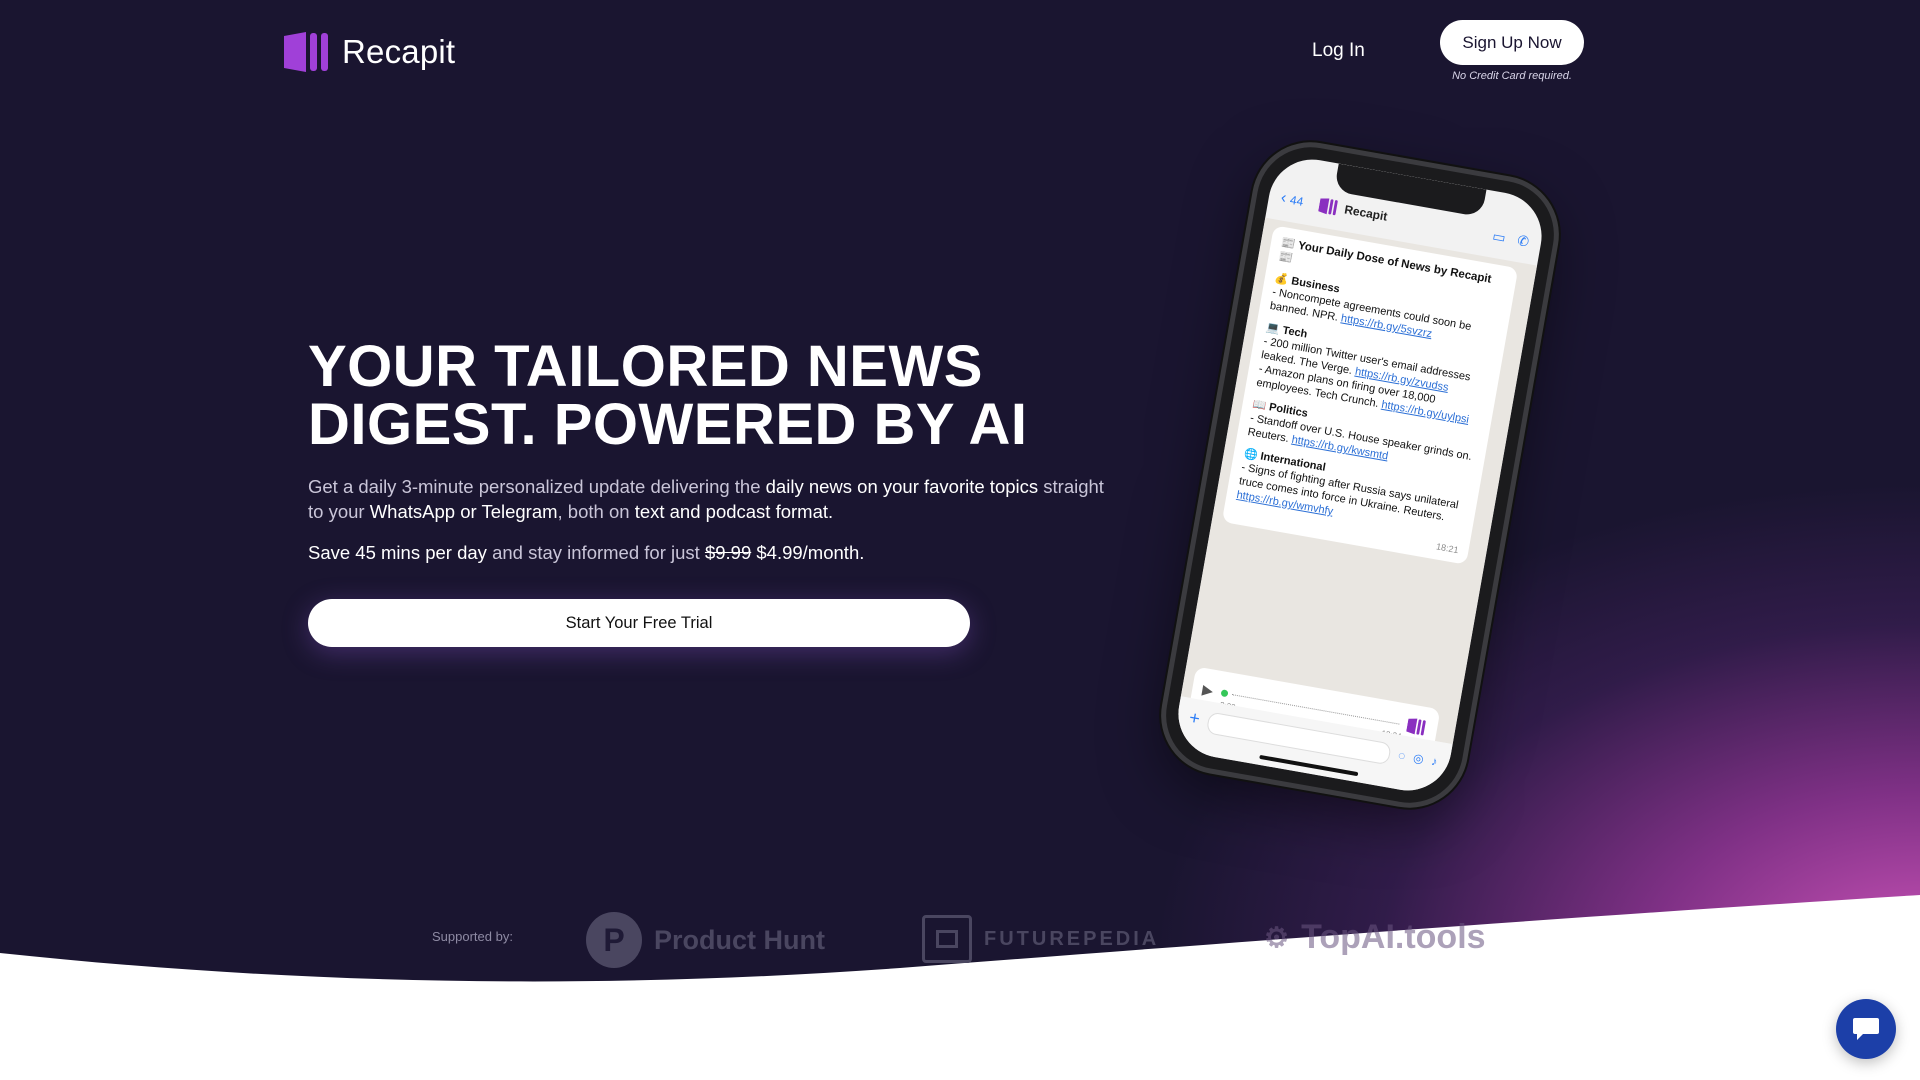 This screenshot has width=1920, height=1080. What do you see at coordinates (1207, 690) in the screenshot?
I see `play-icon: ▶` at bounding box center [1207, 690].